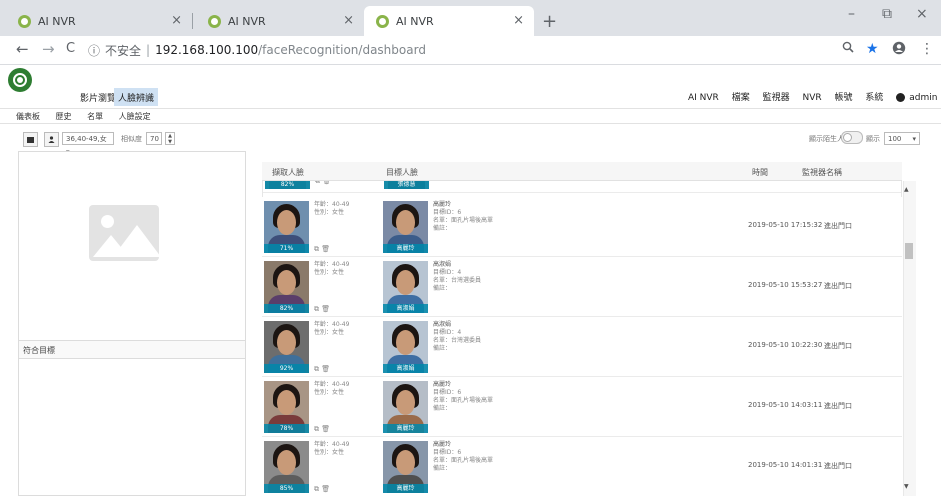 The image size is (941, 500). Describe the element at coordinates (22, 49) in the screenshot. I see `back-icon: ←` at that location.